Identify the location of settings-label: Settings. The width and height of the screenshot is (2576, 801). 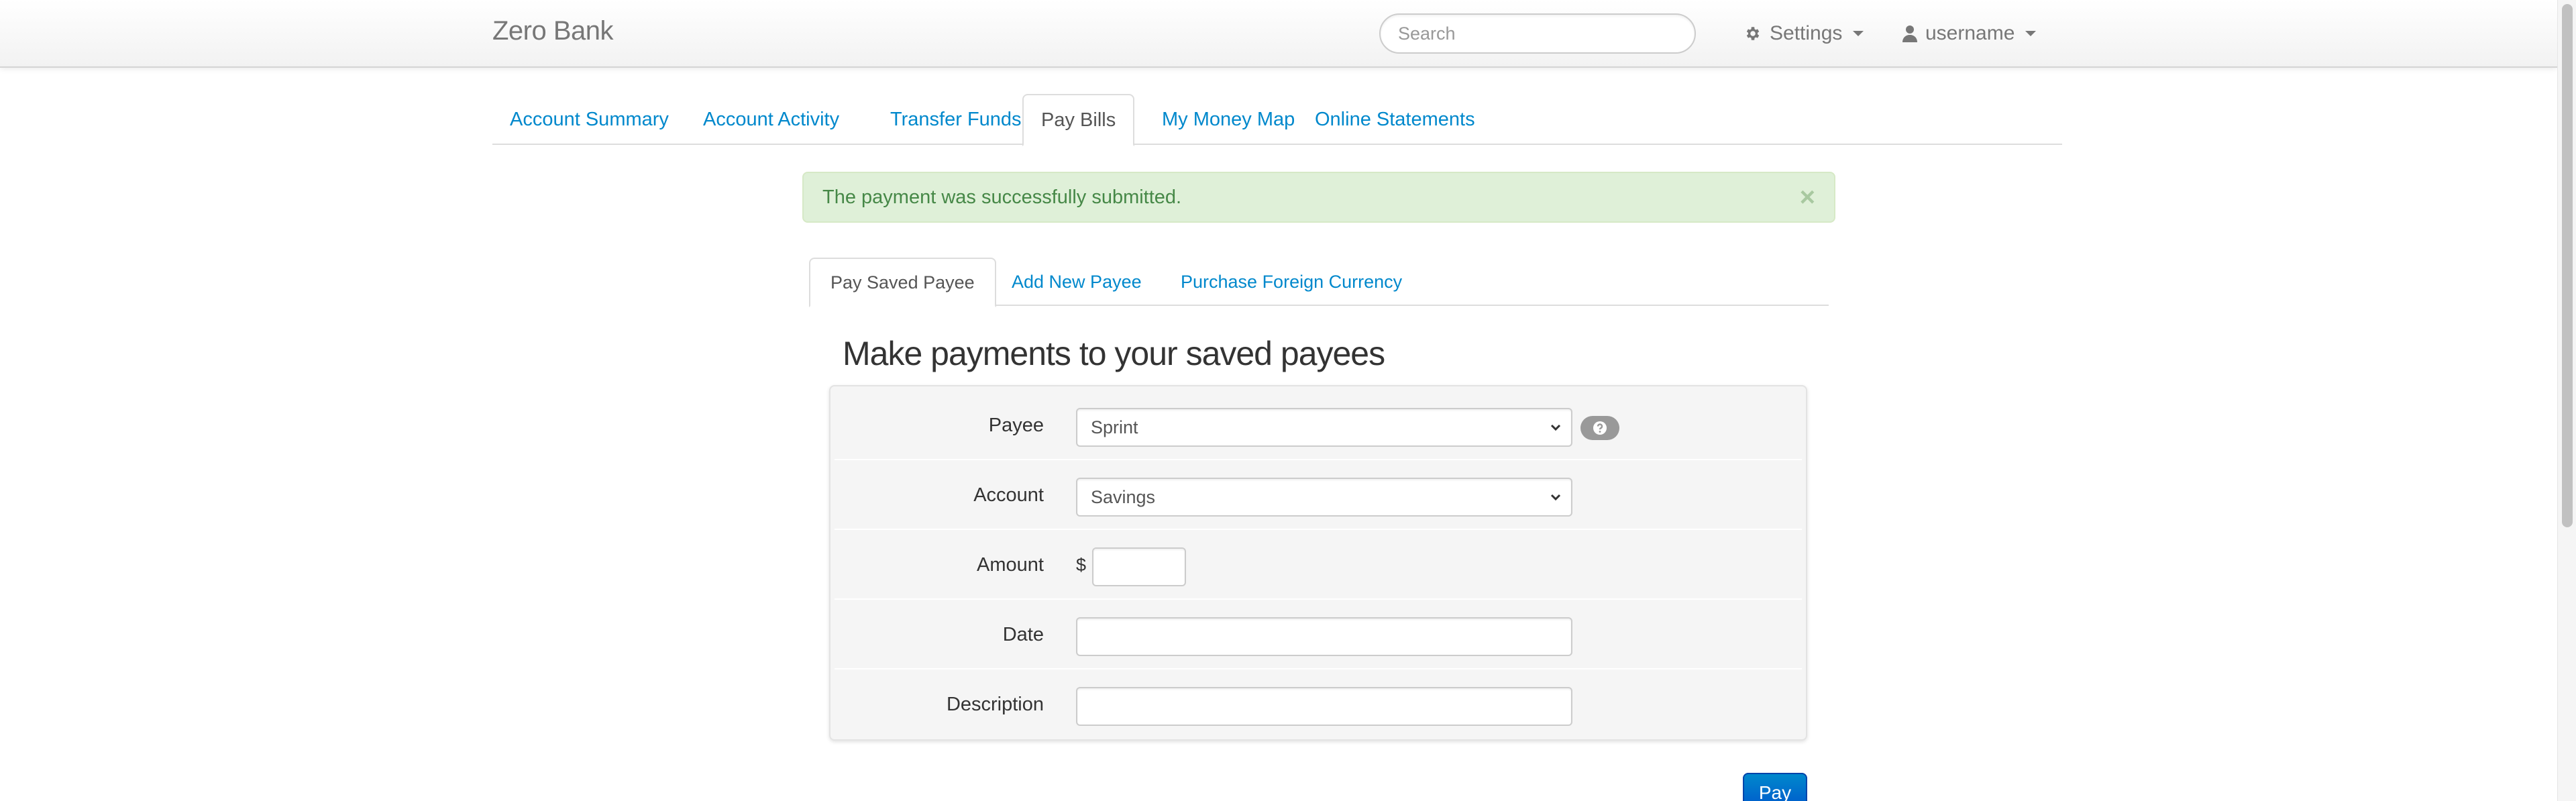
(1806, 33).